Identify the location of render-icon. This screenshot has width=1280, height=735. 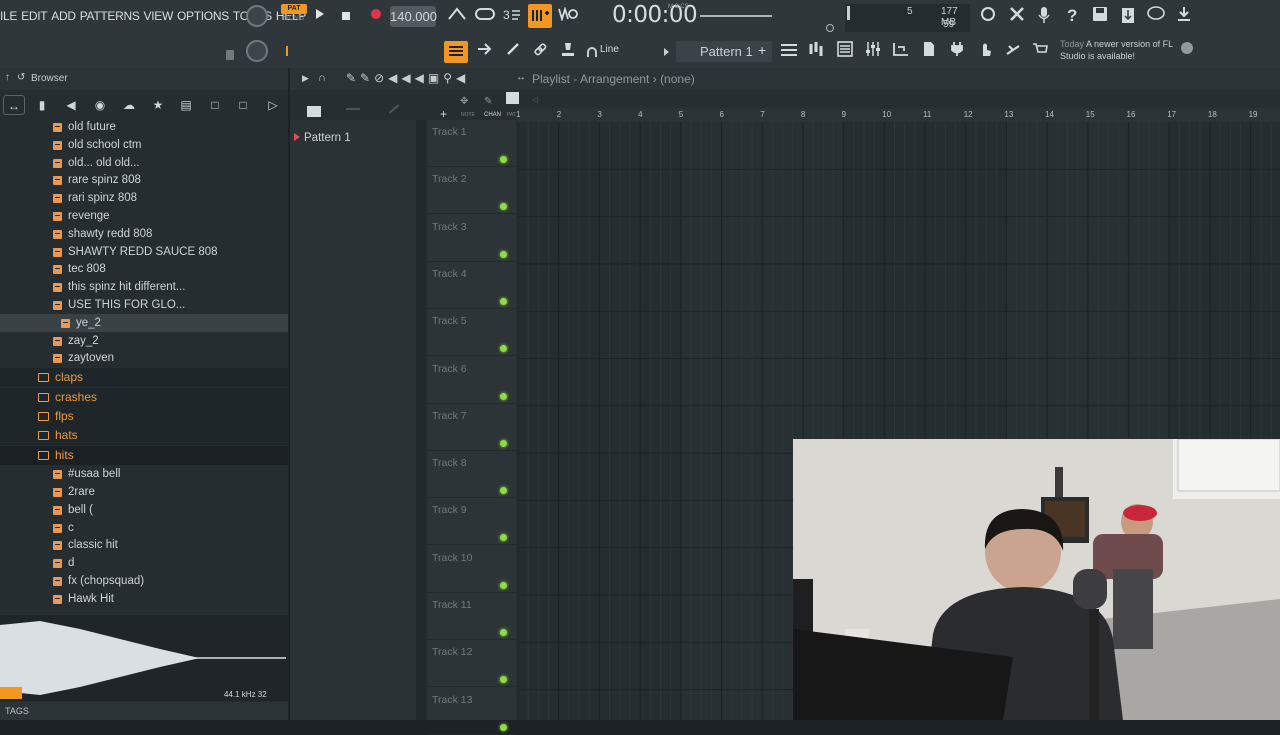
(1128, 17).